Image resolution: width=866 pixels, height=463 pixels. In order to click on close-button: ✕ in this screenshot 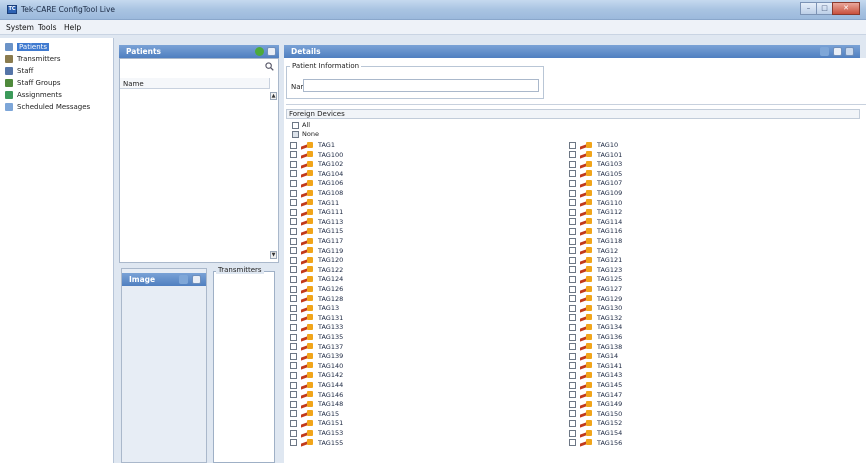, I will do `click(846, 8)`.